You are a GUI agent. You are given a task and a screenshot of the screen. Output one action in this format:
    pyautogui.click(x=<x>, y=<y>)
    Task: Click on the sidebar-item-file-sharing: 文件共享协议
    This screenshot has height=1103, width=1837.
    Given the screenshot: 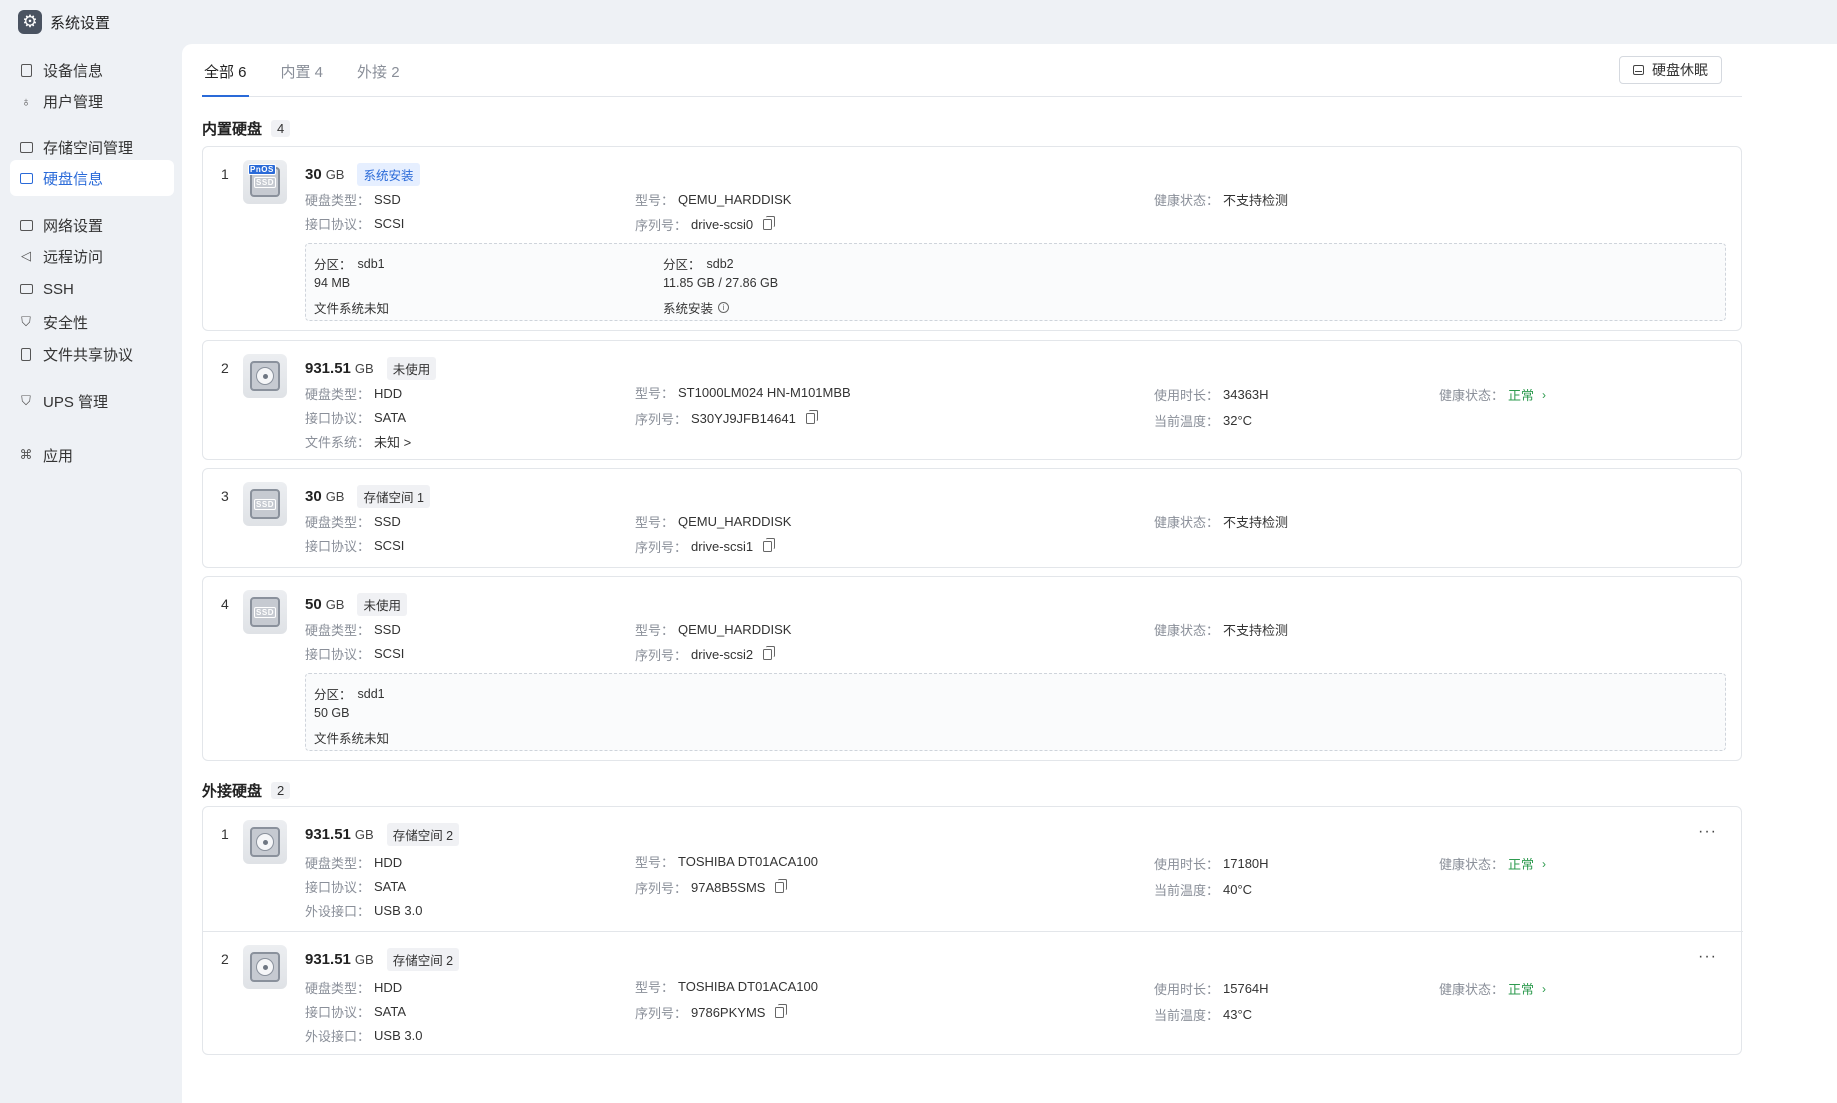 What is the action you would take?
    pyautogui.click(x=92, y=354)
    